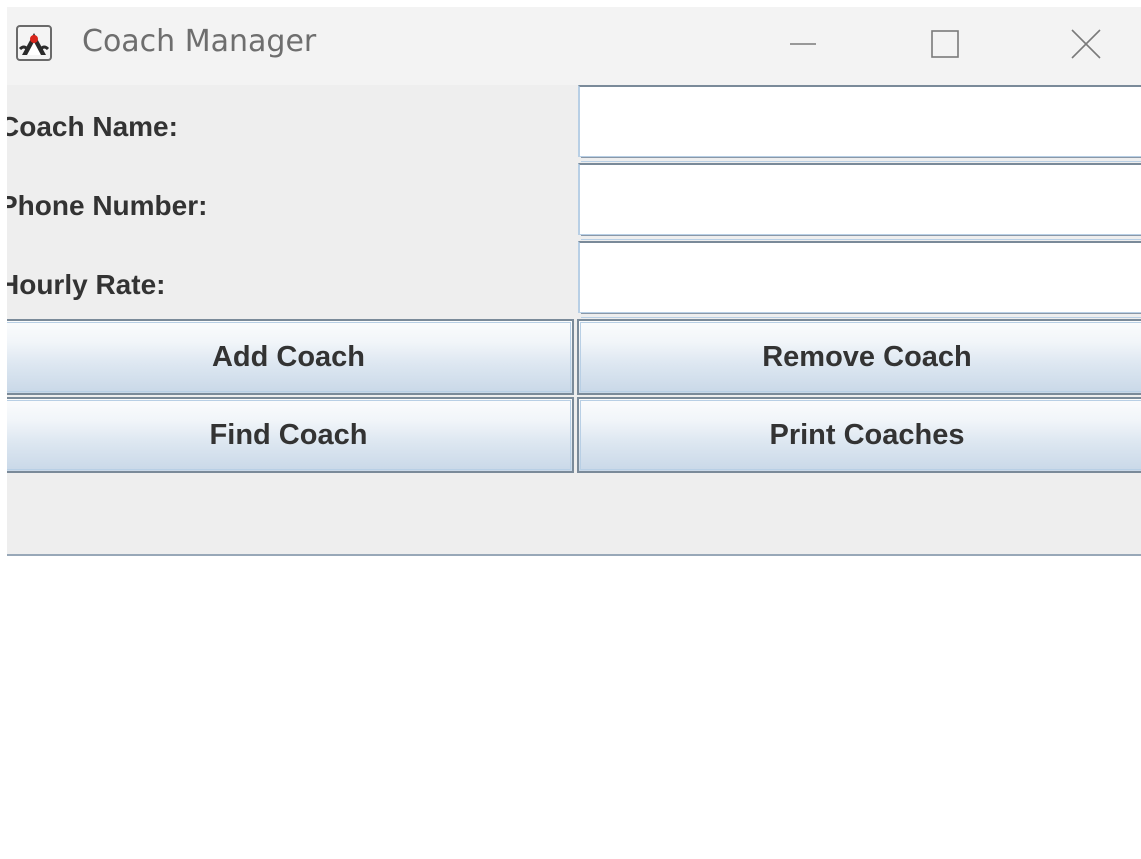 The height and width of the screenshot is (859, 1141). I want to click on window-title: Coach Manager, so click(199, 41).